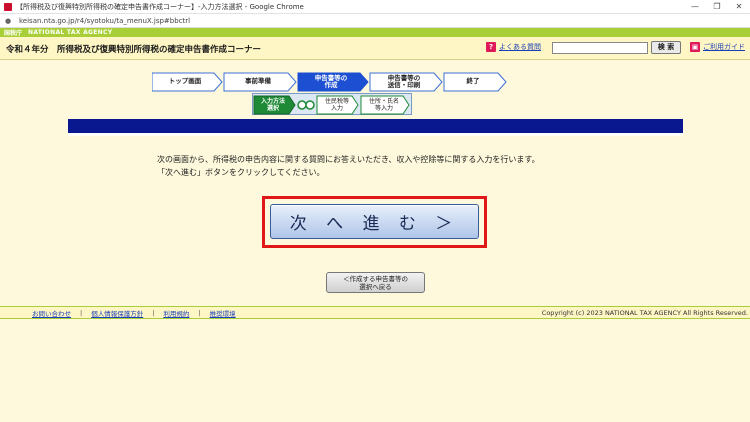 Image resolution: width=750 pixels, height=422 pixels. I want to click on substep-label-2: 住民税等 入力, so click(336, 105).